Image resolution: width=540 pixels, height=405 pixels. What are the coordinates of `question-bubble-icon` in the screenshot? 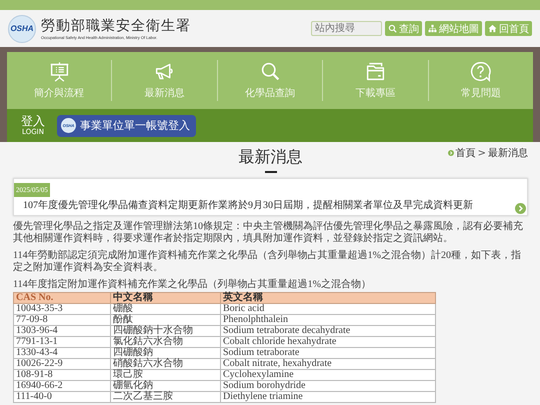 It's located at (481, 71).